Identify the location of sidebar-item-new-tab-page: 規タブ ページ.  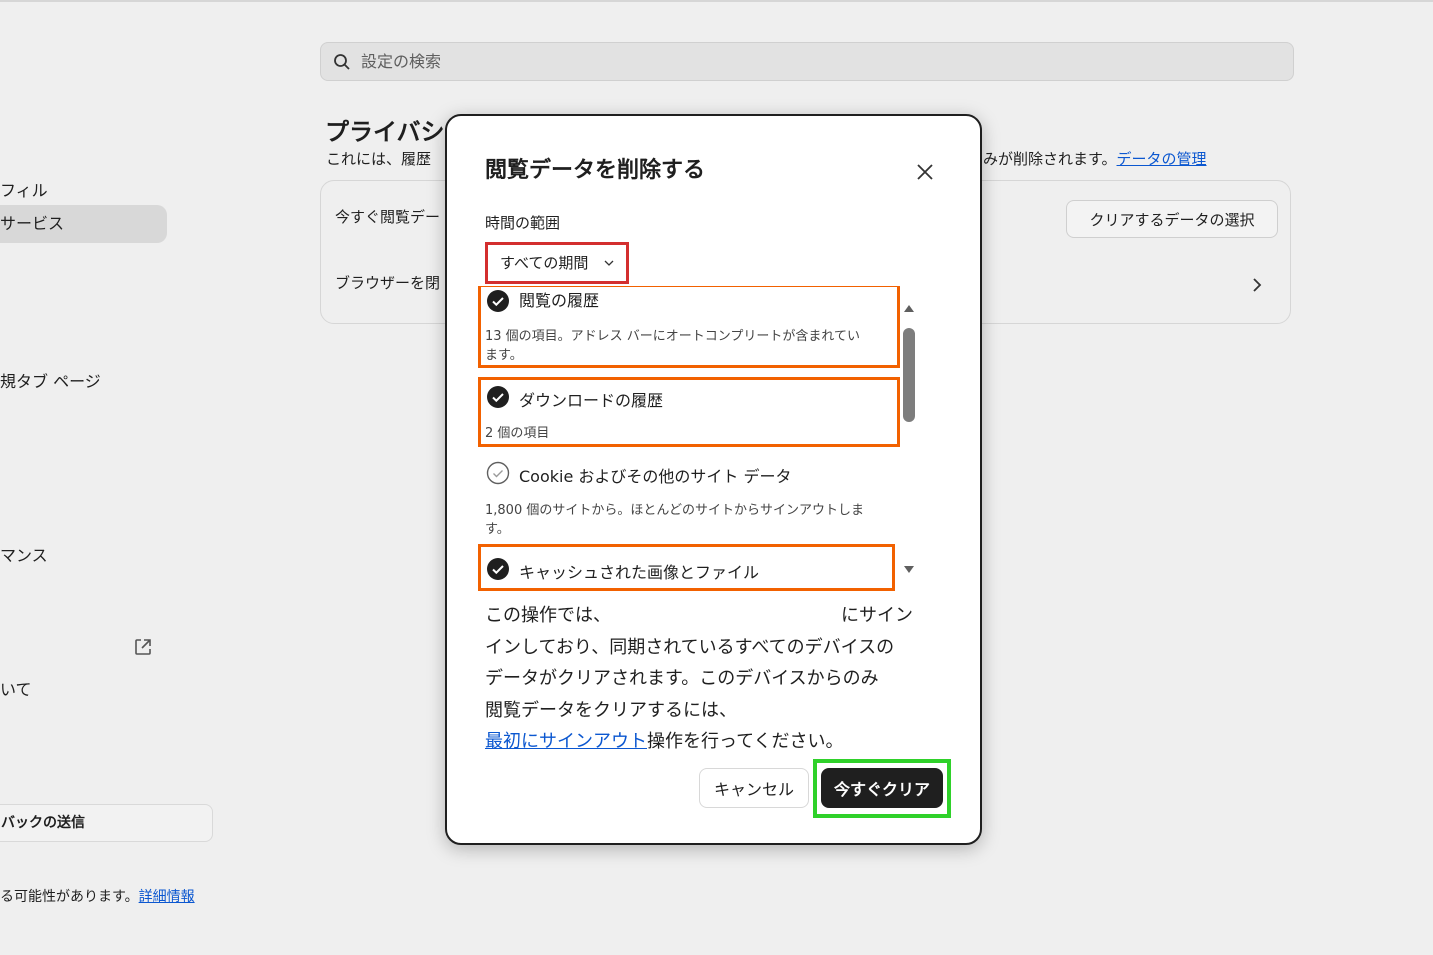
(50, 380).